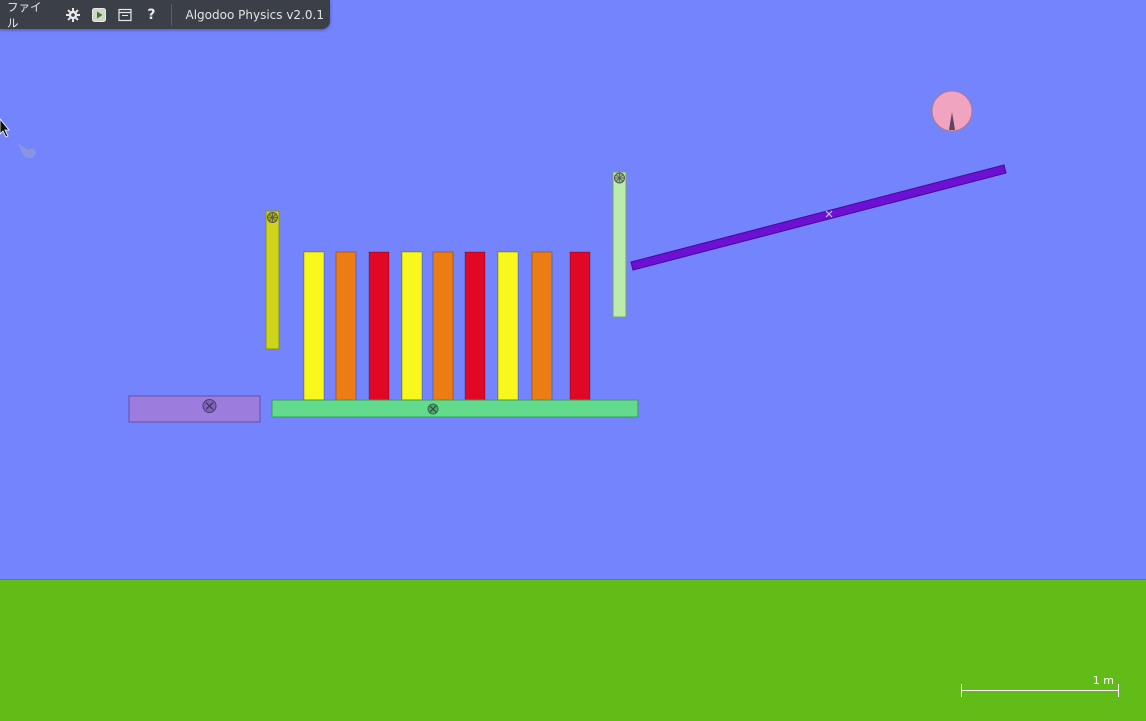  Describe the element at coordinates (194, 409) in the screenshot. I see `purple-block` at that location.